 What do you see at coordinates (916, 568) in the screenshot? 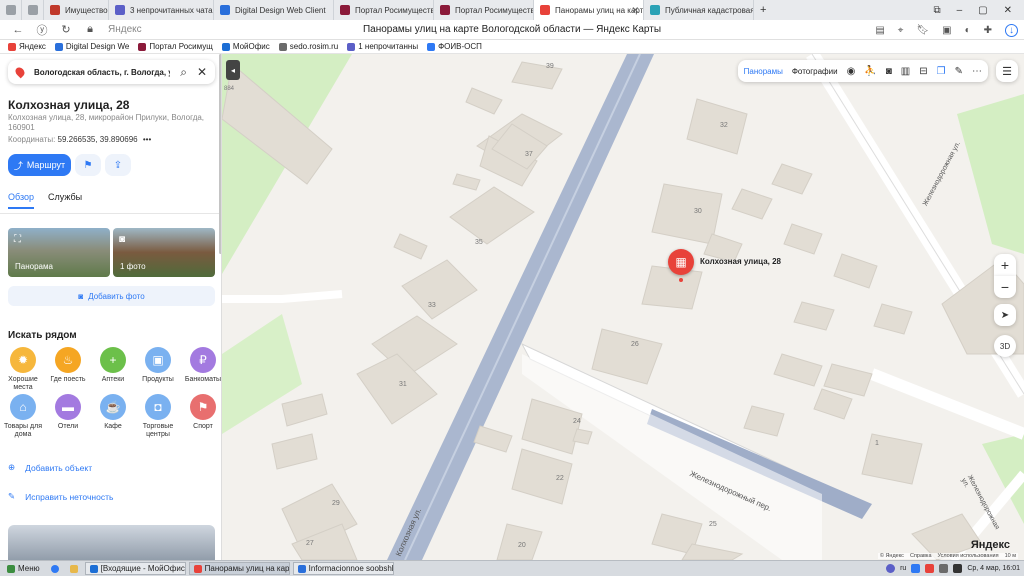
I see `network-tray-icon` at bounding box center [916, 568].